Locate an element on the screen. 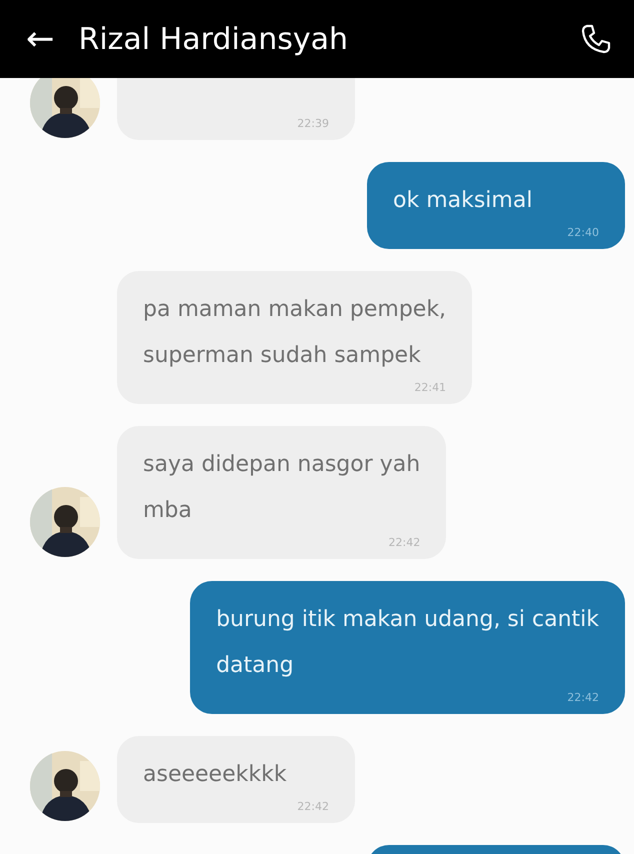 Image resolution: width=634 pixels, height=854 pixels. contact-name: Rizal Hardiansyah is located at coordinates (213, 39).